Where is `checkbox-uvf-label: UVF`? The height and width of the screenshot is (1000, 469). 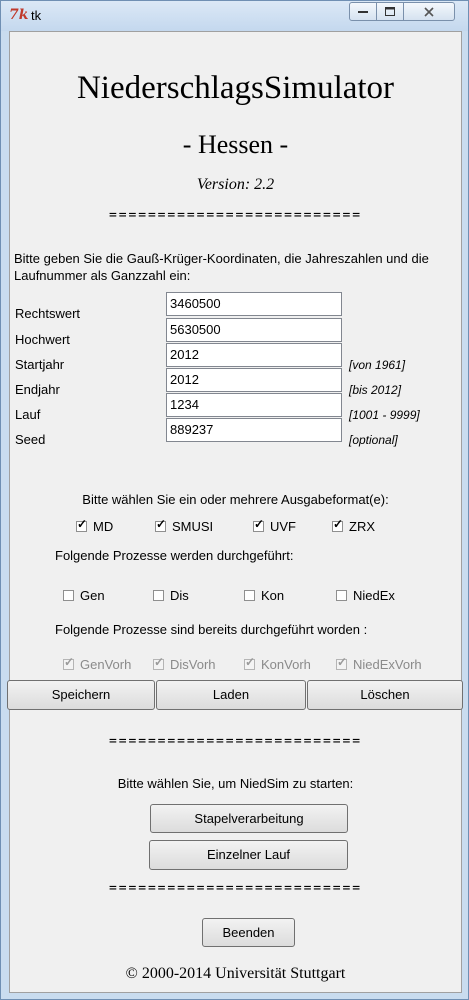
checkbox-uvf-label: UVF is located at coordinates (283, 526).